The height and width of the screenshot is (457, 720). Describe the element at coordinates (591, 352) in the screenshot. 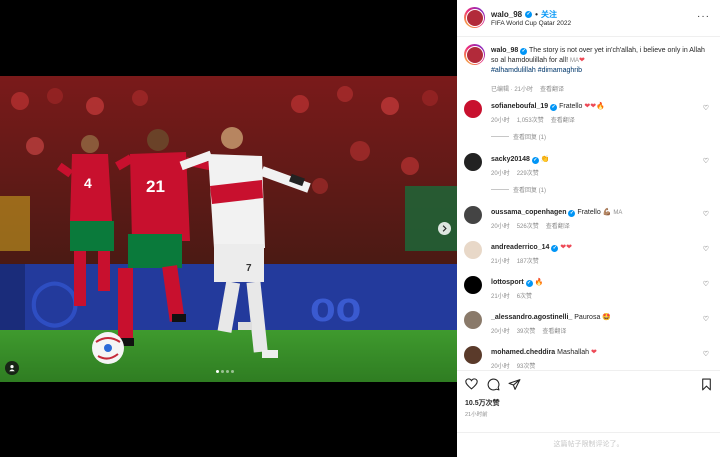

I see `comment-body: mohamed.cheddira Mashallah ❤` at that location.